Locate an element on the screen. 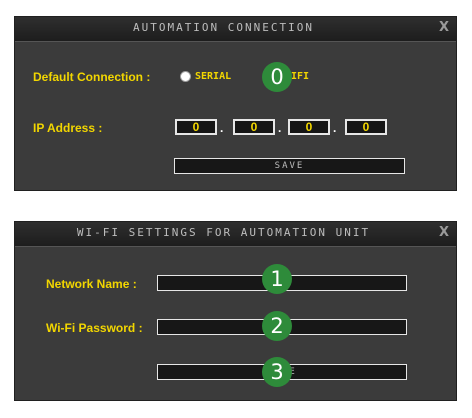 This screenshot has height=418, width=472. default-connection-label: Default Connection : is located at coordinates (92, 77).